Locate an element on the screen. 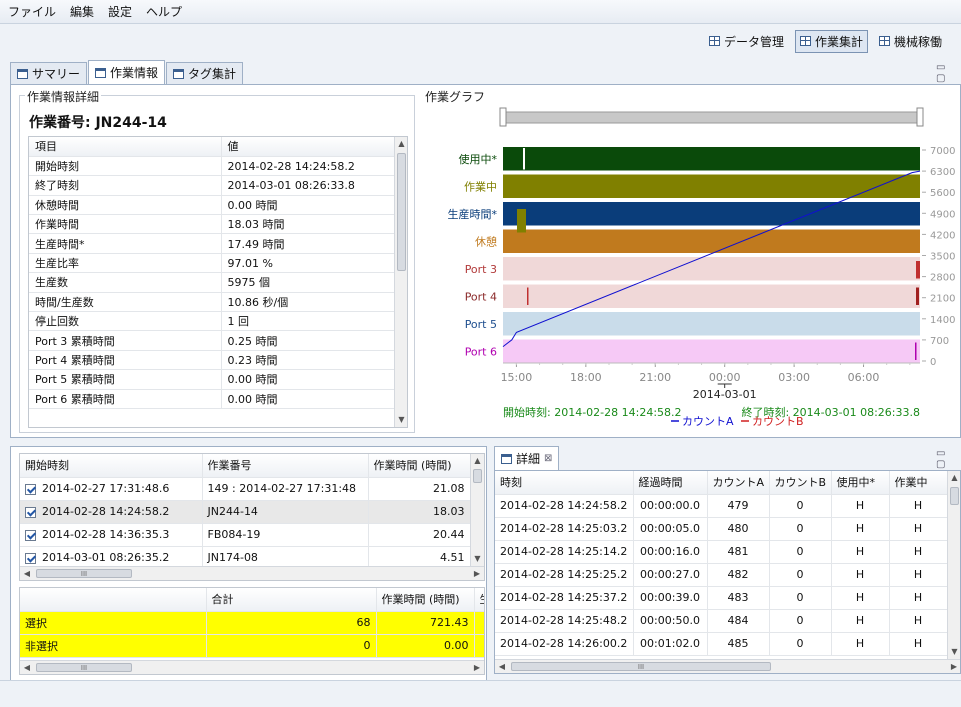 The height and width of the screenshot is (707, 961). column-header-work-time: 作業時間 (時間) is located at coordinates (419, 466).